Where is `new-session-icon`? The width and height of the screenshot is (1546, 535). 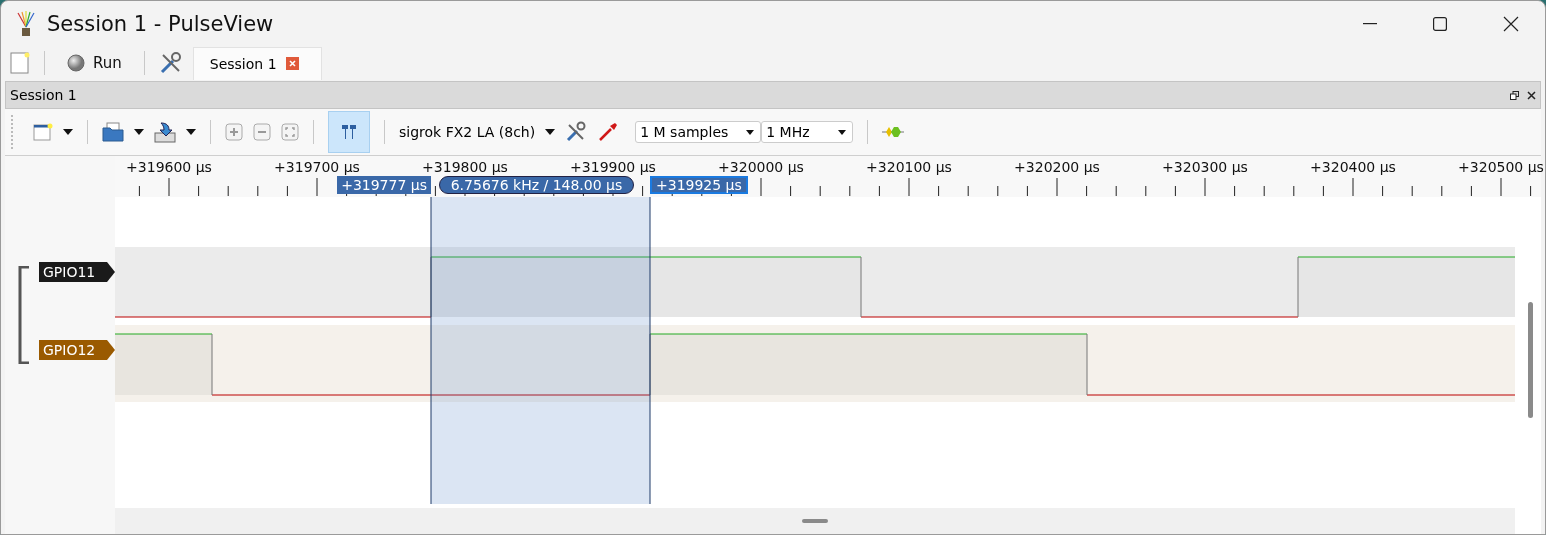
new-session-icon is located at coordinates (43, 132).